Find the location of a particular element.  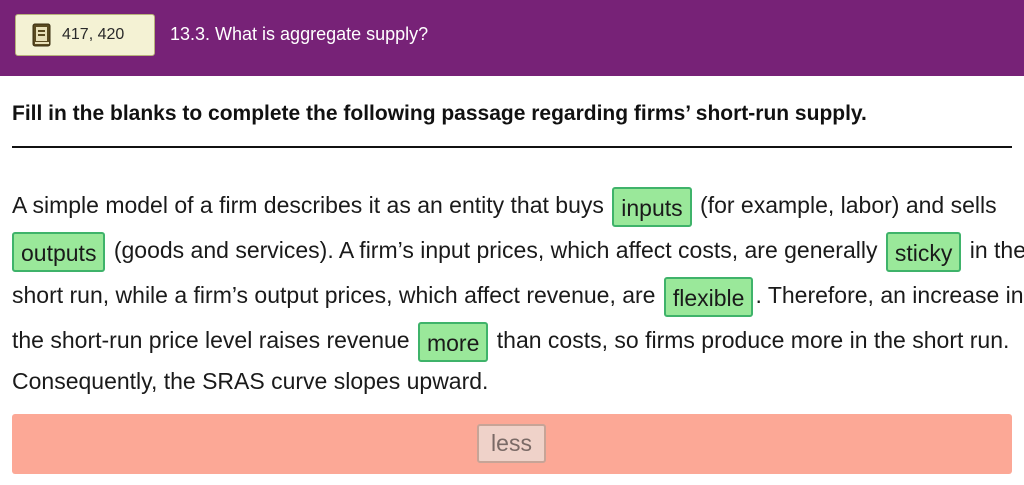

passage-text: (for example, labor) and sells is located at coordinates (848, 205).